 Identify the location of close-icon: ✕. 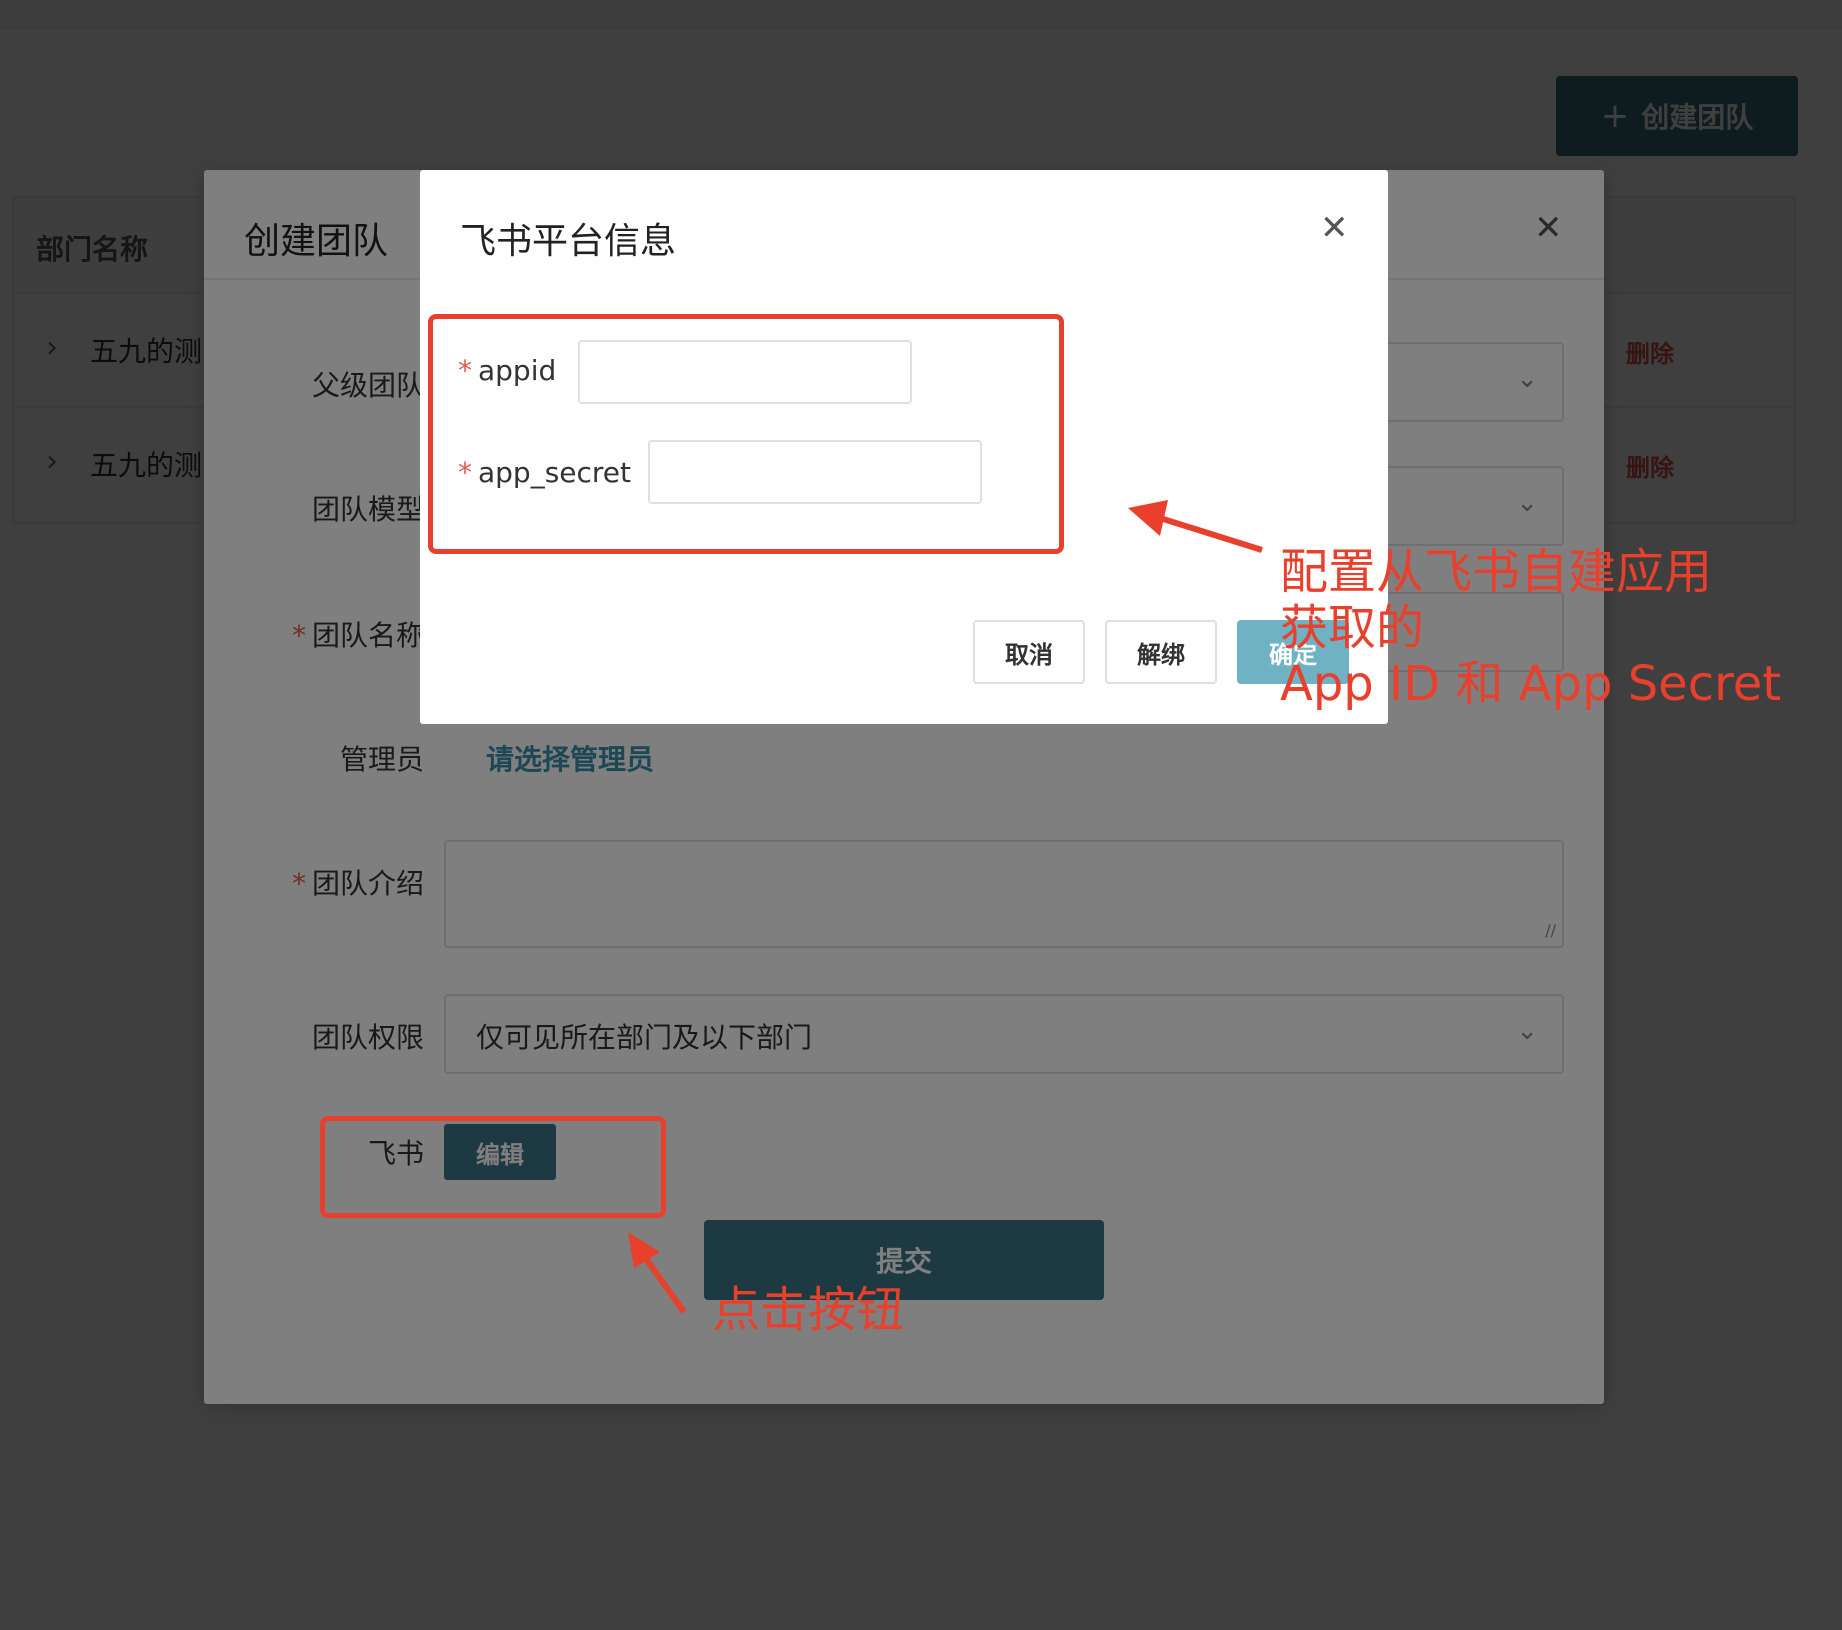
(1334, 228).